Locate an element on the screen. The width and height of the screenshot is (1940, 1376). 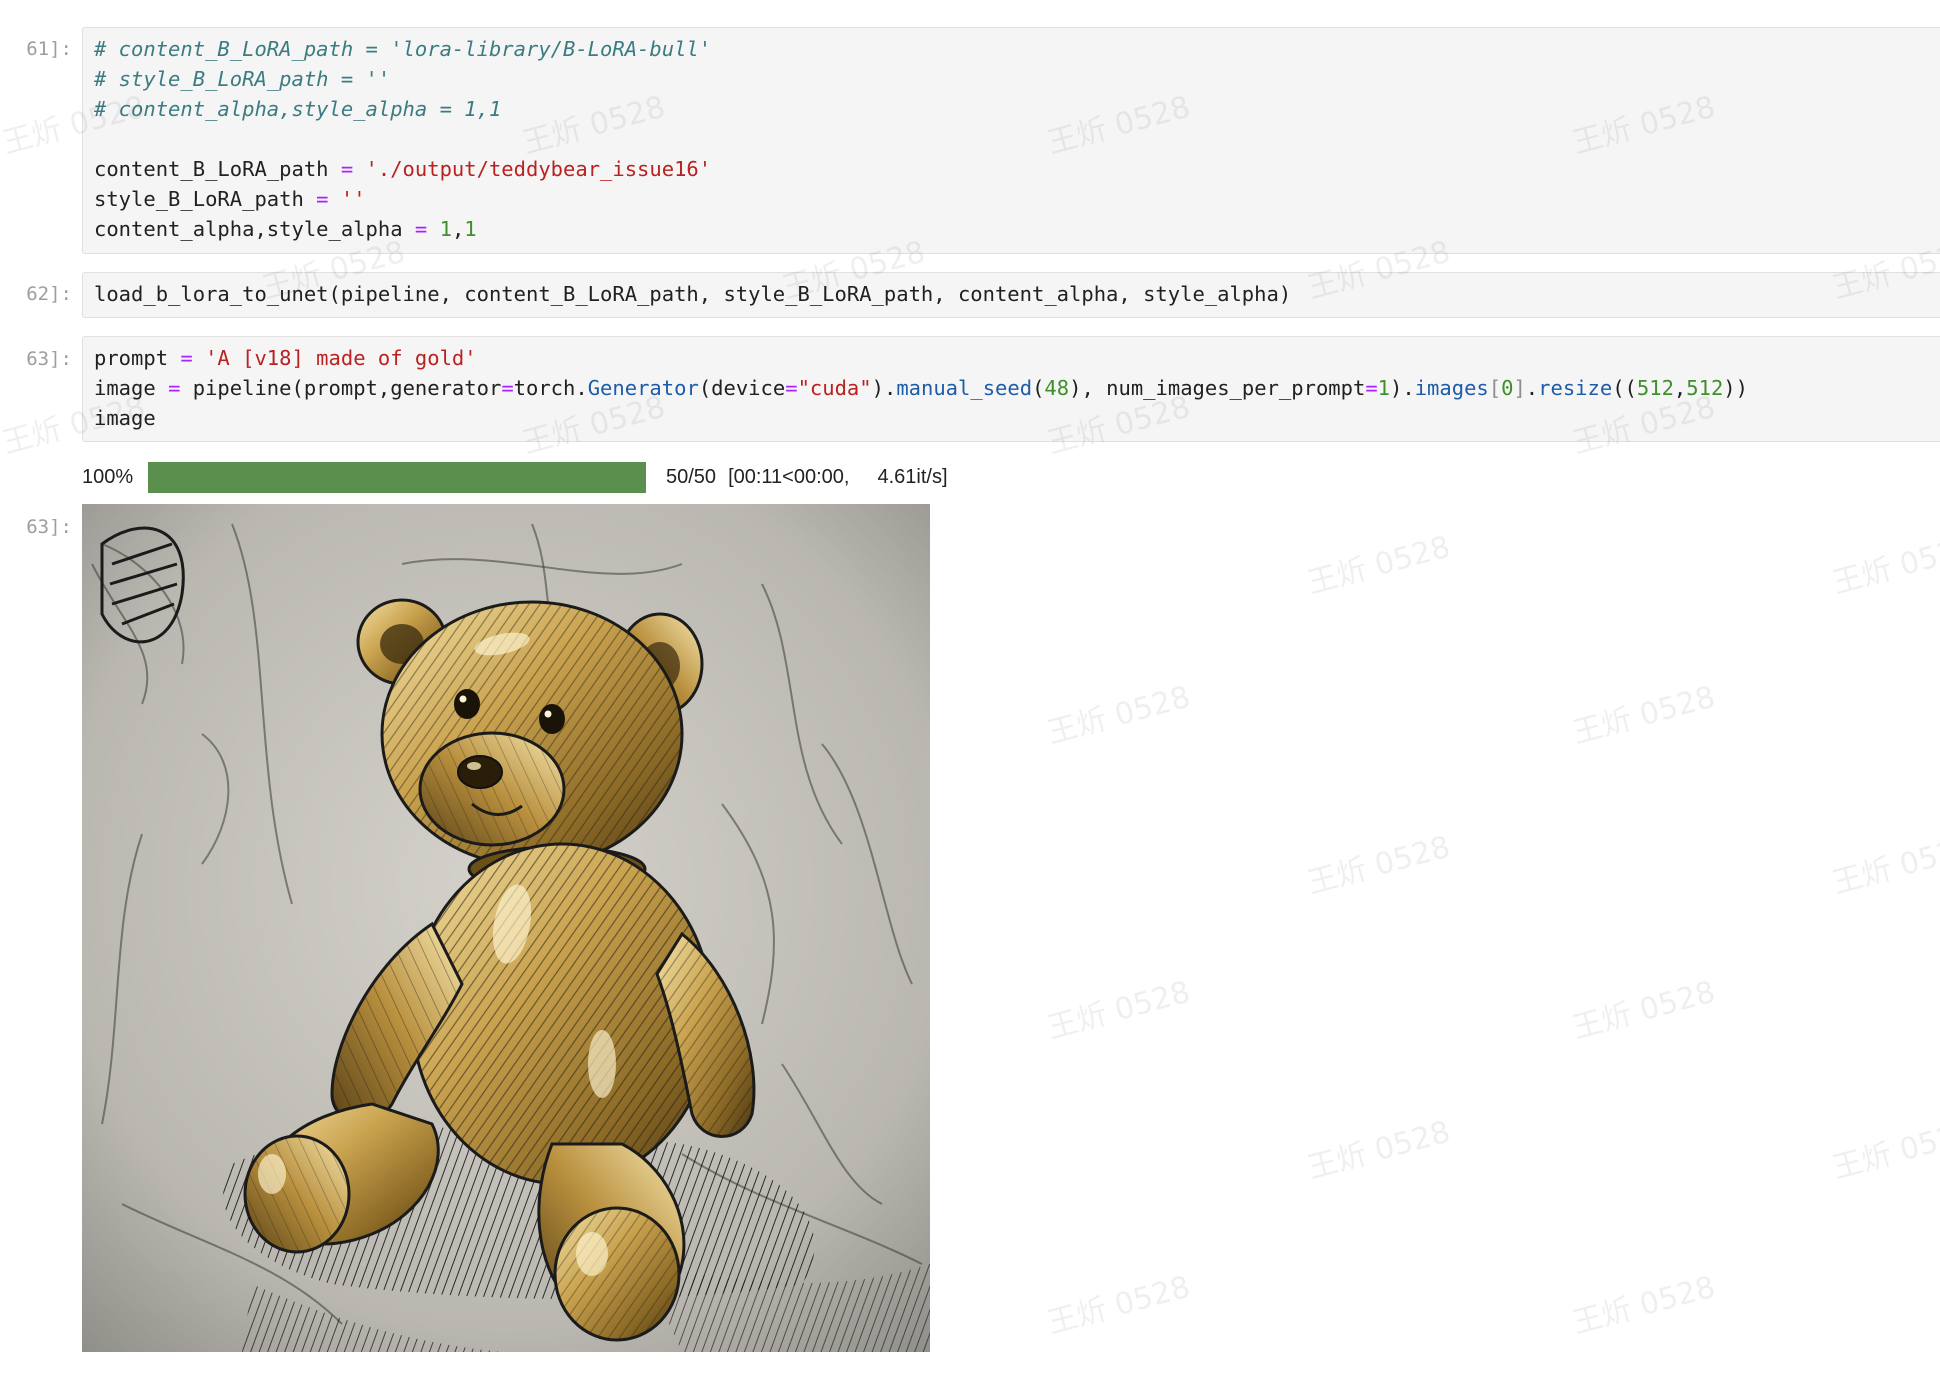
code-line: image is located at coordinates (125, 418).